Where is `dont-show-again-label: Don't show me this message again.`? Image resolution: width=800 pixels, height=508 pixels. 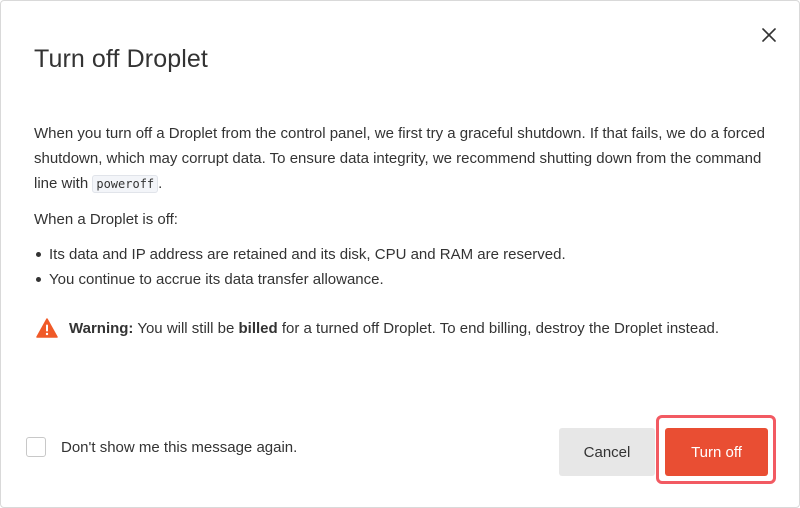
dont-show-again-label: Don't show me this message again. is located at coordinates (179, 447).